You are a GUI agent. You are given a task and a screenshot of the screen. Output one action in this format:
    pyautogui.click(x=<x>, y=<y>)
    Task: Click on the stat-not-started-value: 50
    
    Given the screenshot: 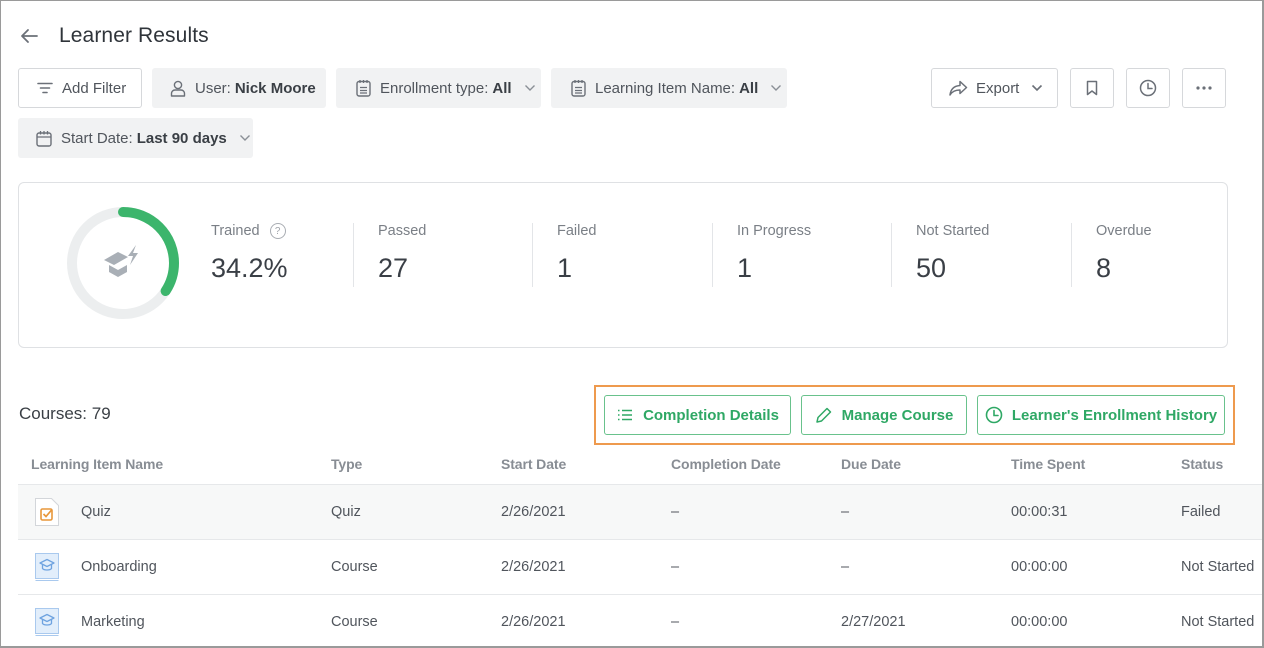 What is the action you would take?
    pyautogui.click(x=931, y=268)
    